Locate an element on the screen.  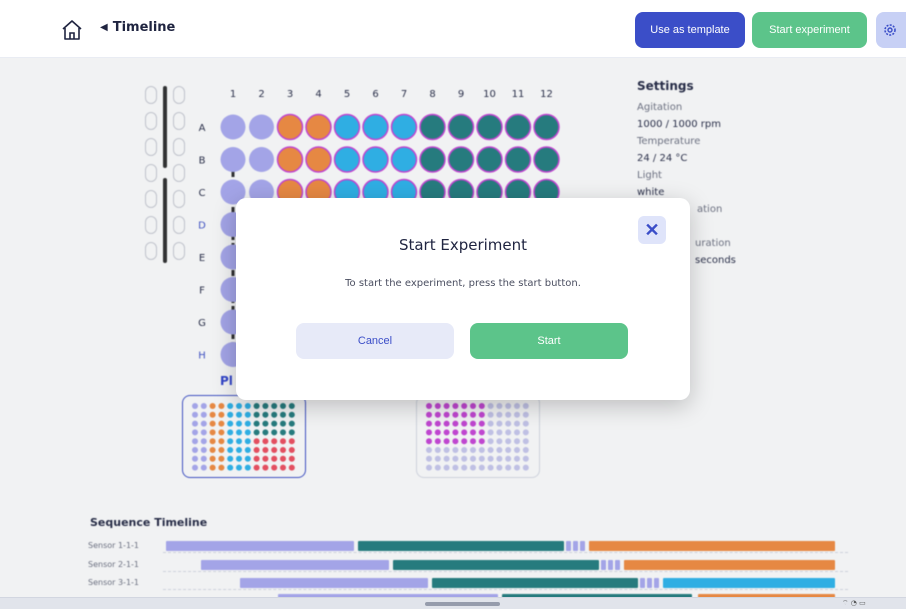
start-button: Start is located at coordinates (549, 341).